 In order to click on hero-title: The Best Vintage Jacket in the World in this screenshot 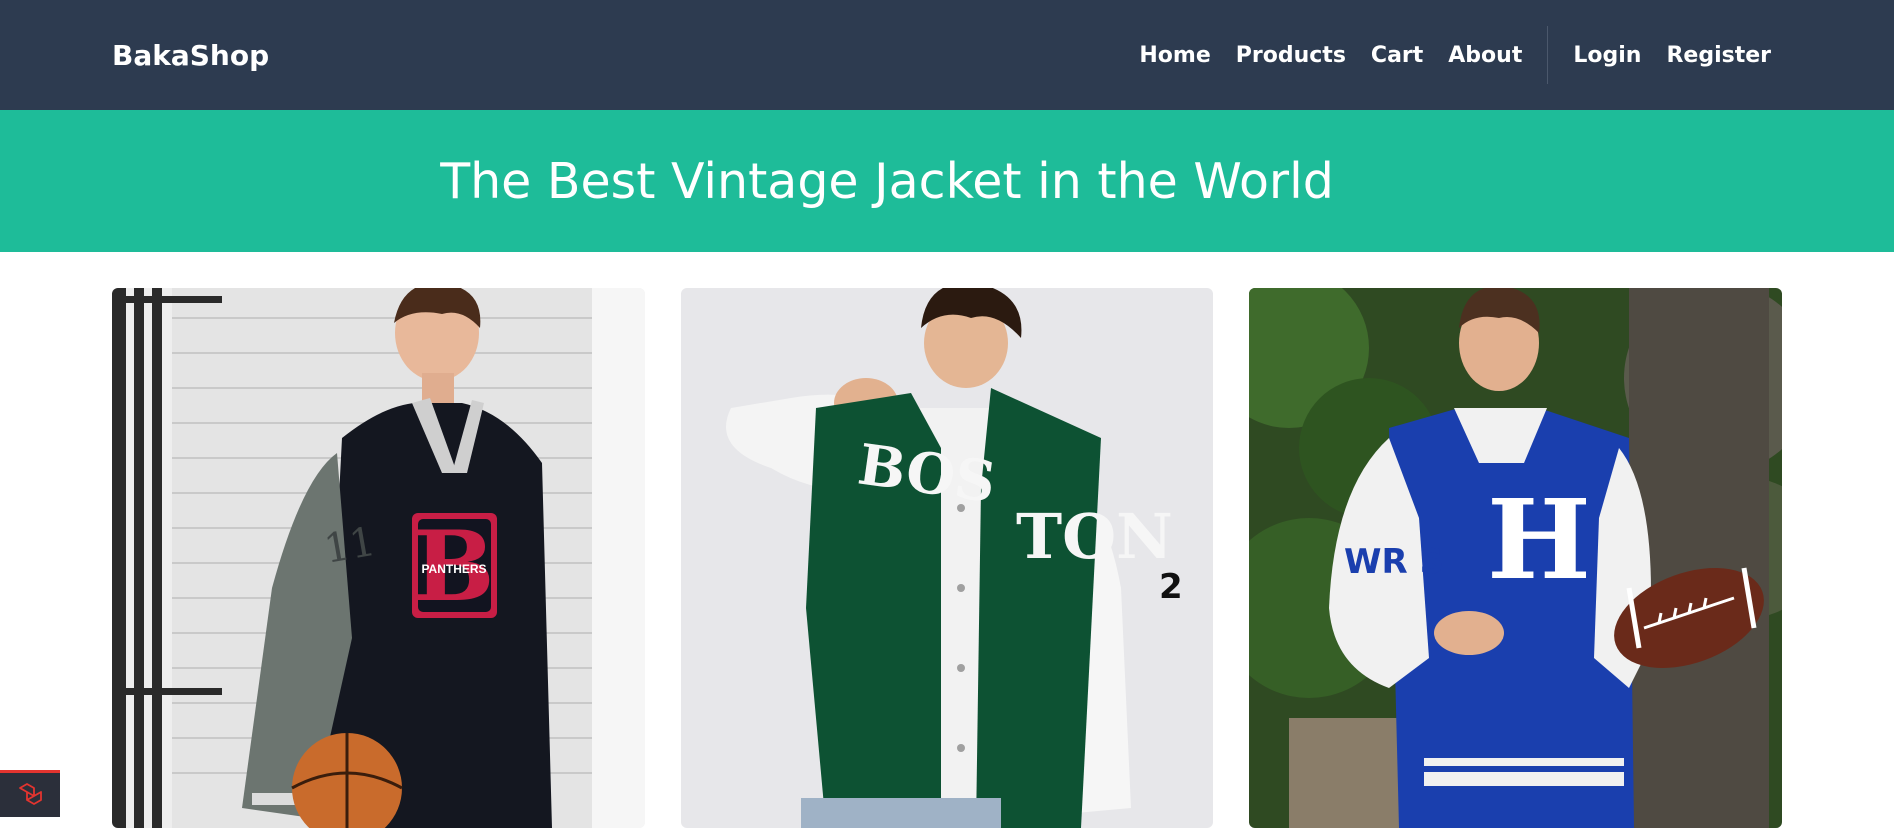, I will do `click(887, 181)`.